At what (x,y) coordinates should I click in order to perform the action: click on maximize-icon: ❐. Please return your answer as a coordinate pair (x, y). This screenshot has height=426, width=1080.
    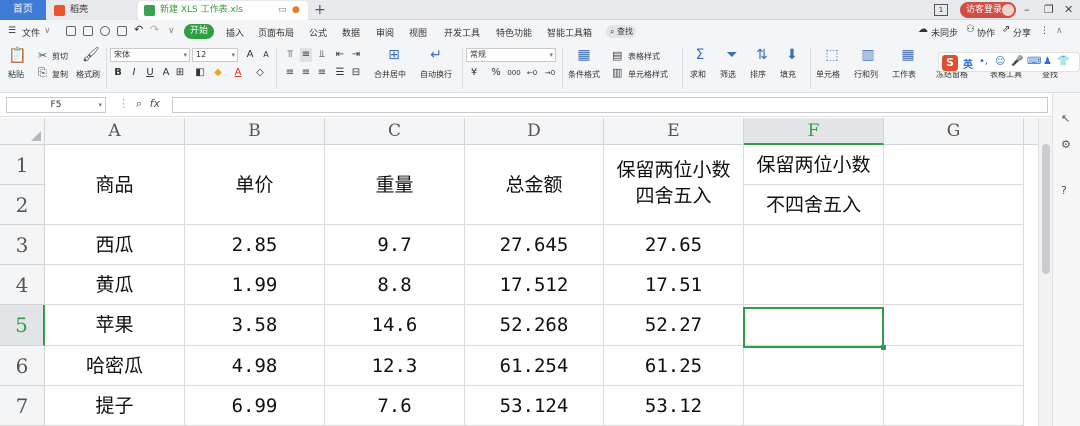
    Looking at the image, I should click on (1049, 10).